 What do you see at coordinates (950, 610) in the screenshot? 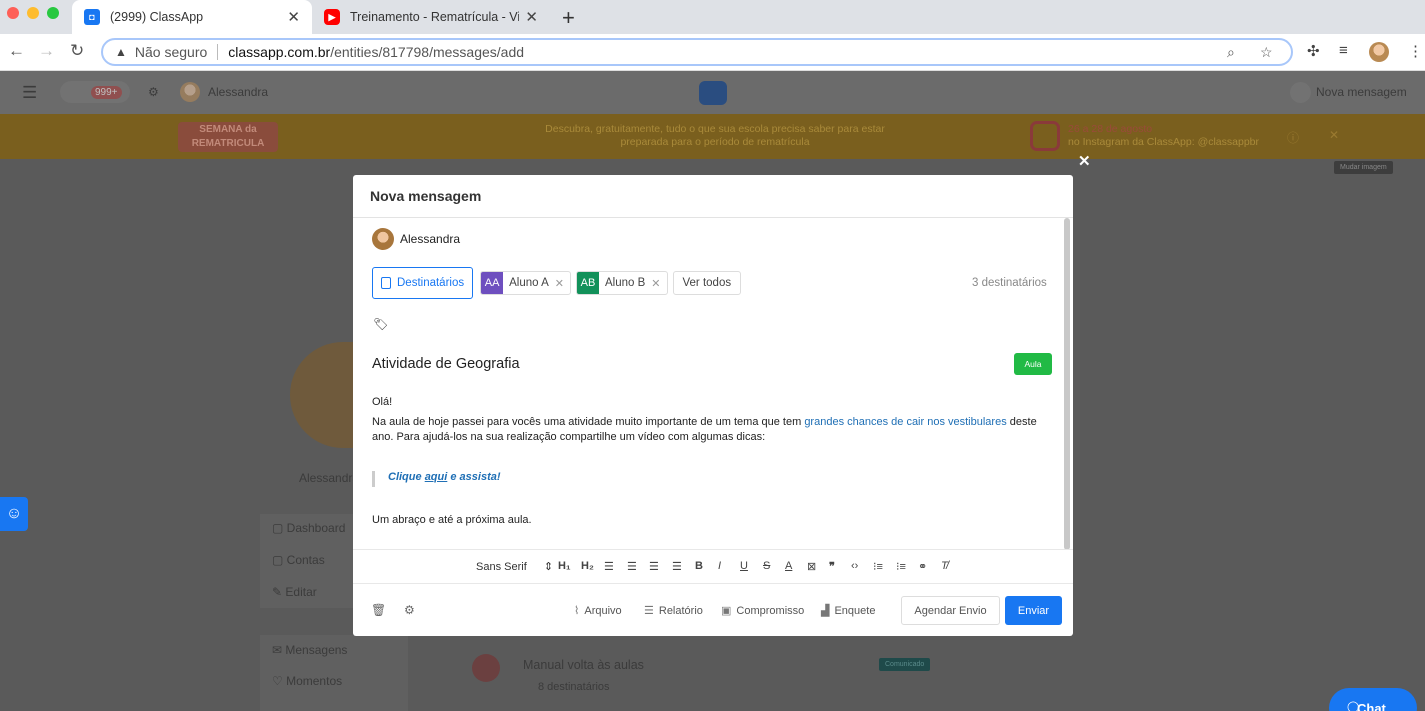
I see `schedule-send-button: Agendar Envio` at bounding box center [950, 610].